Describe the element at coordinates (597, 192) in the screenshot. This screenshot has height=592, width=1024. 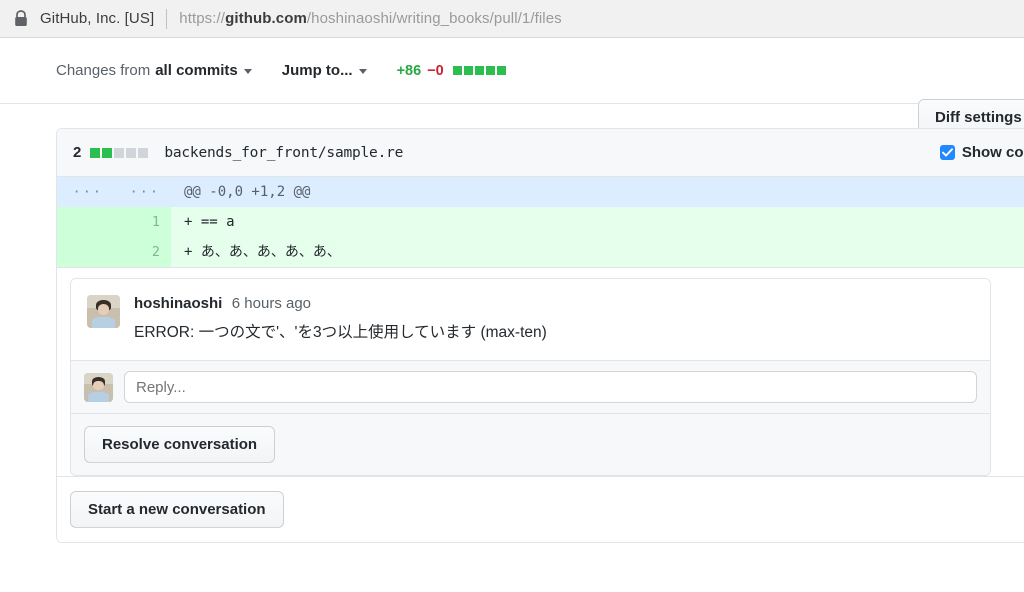
I see `hunk-header-code: @@ -0,0 +1,2 @@` at that location.